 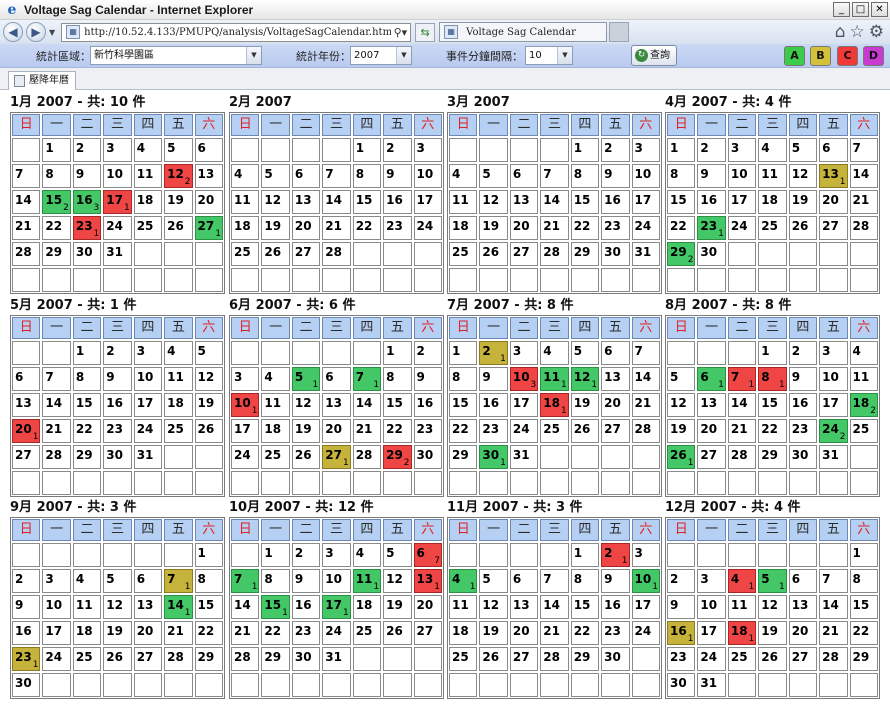 What do you see at coordinates (56, 202) in the screenshot?
I see `sag-event-day-cell: 15 2` at bounding box center [56, 202].